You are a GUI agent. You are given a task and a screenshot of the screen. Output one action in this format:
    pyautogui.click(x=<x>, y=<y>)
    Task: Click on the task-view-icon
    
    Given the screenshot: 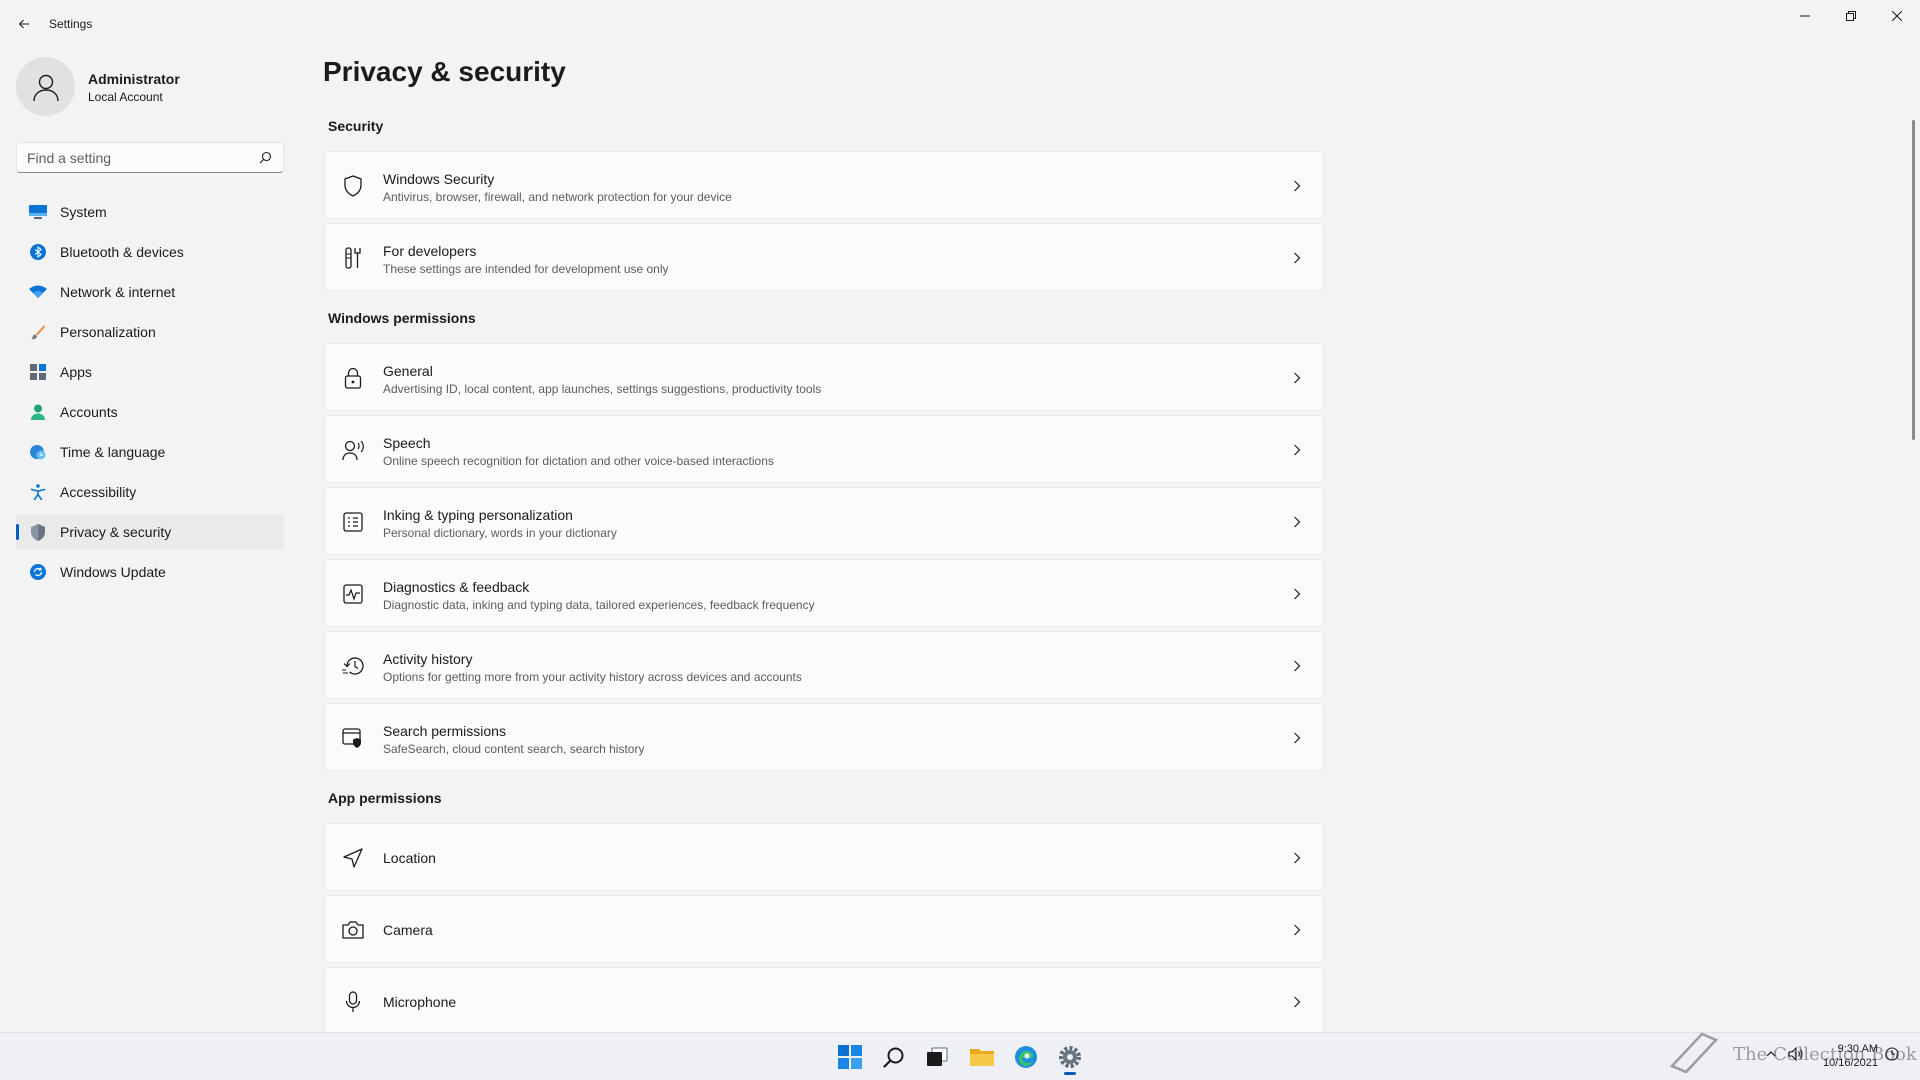 What is the action you would take?
    pyautogui.click(x=937, y=1056)
    